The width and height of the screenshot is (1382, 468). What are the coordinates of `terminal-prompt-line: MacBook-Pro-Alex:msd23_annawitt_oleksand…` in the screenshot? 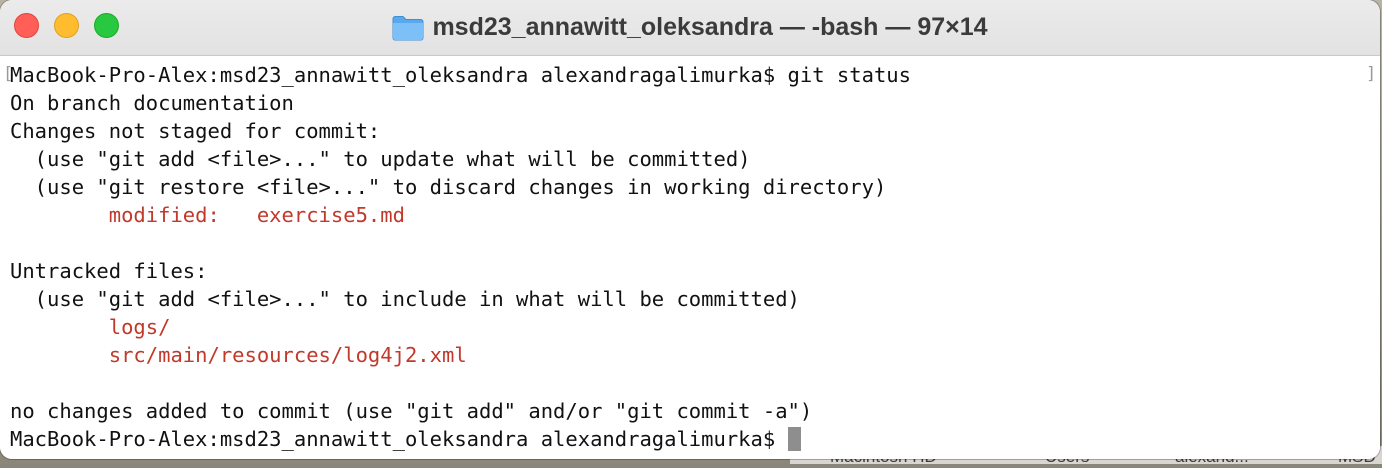 It's located at (460, 439).